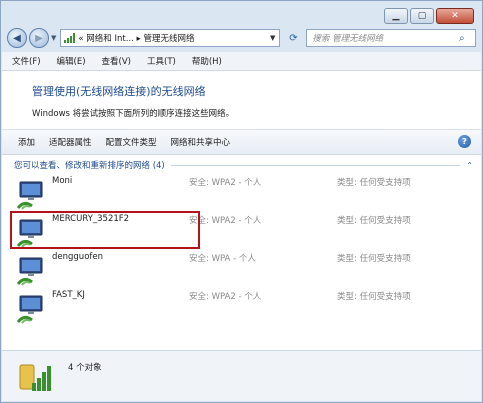 This screenshot has height=403, width=483. I want to click on maximize-icon: ▢, so click(422, 16).